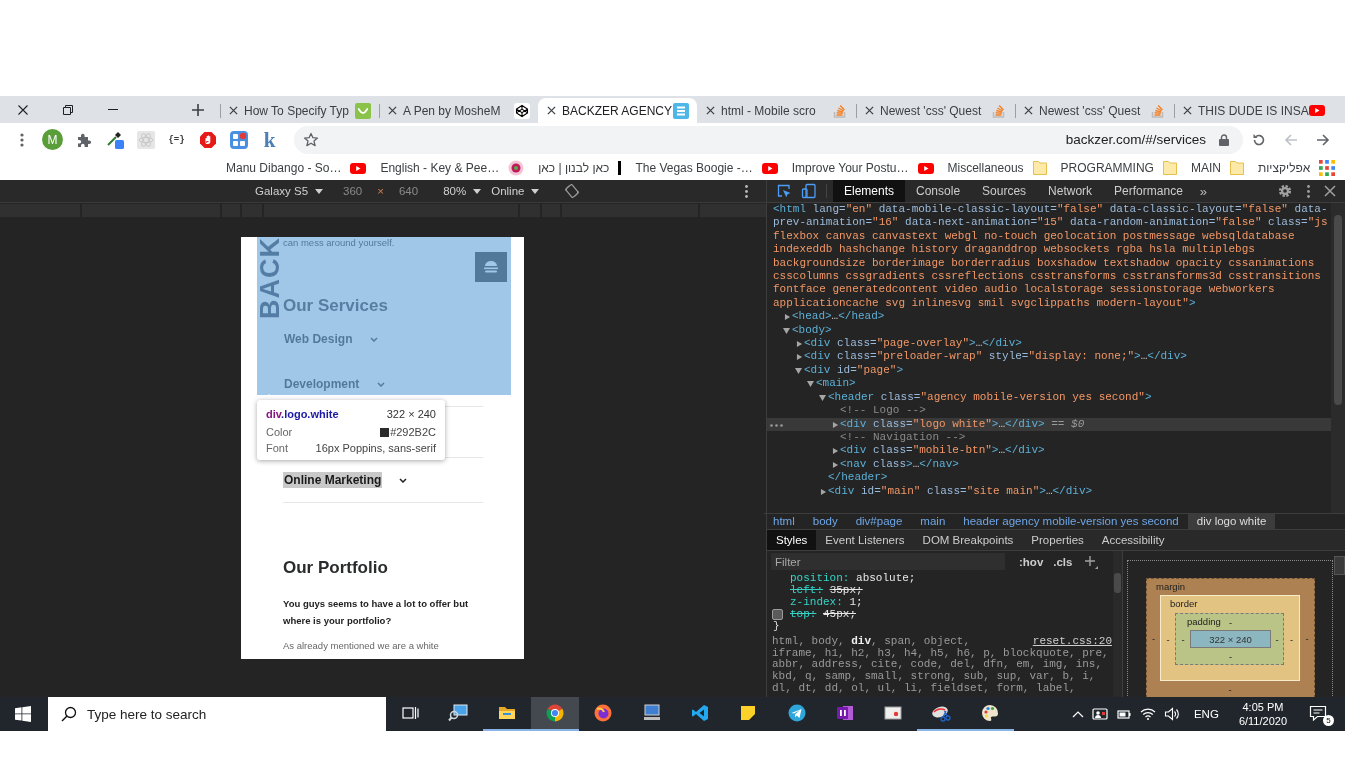 The width and height of the screenshot is (1366, 768). I want to click on breadcrumb: div logo white, so click(1231, 521).